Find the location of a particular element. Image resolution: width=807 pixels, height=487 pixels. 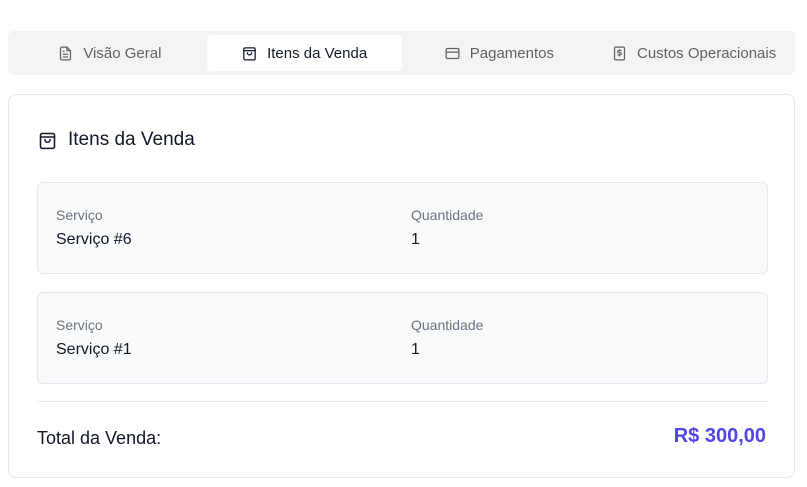

tab-visao-geral: Visão Geral is located at coordinates (109, 53).